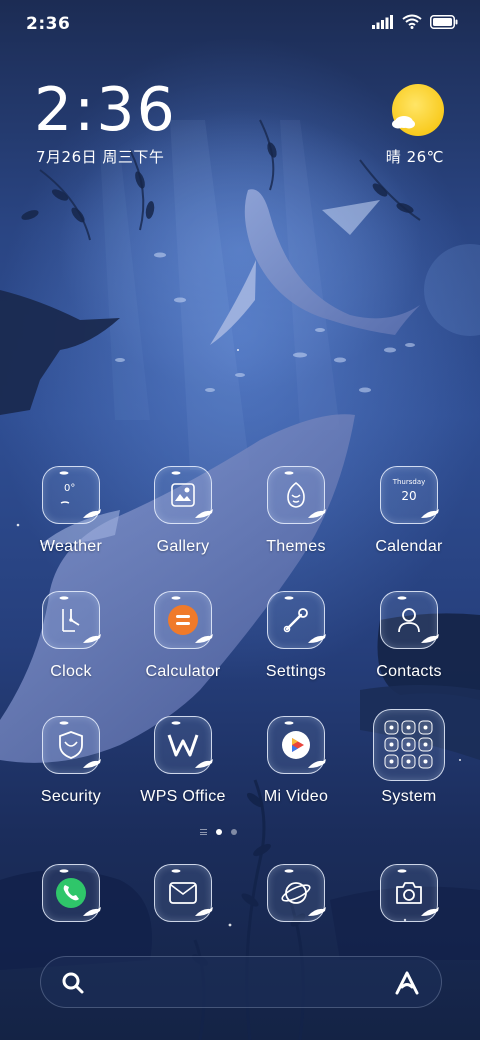 This screenshot has height=1040, width=480. I want to click on sun-cloud-icon, so click(418, 110).